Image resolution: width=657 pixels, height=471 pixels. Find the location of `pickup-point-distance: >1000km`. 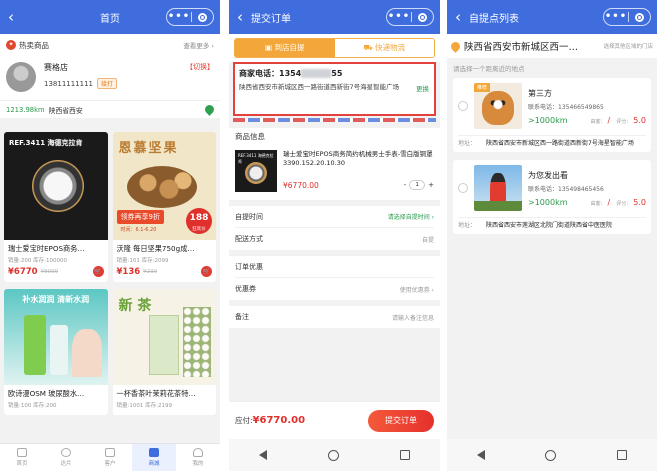

pickup-point-distance: >1000km is located at coordinates (548, 202).